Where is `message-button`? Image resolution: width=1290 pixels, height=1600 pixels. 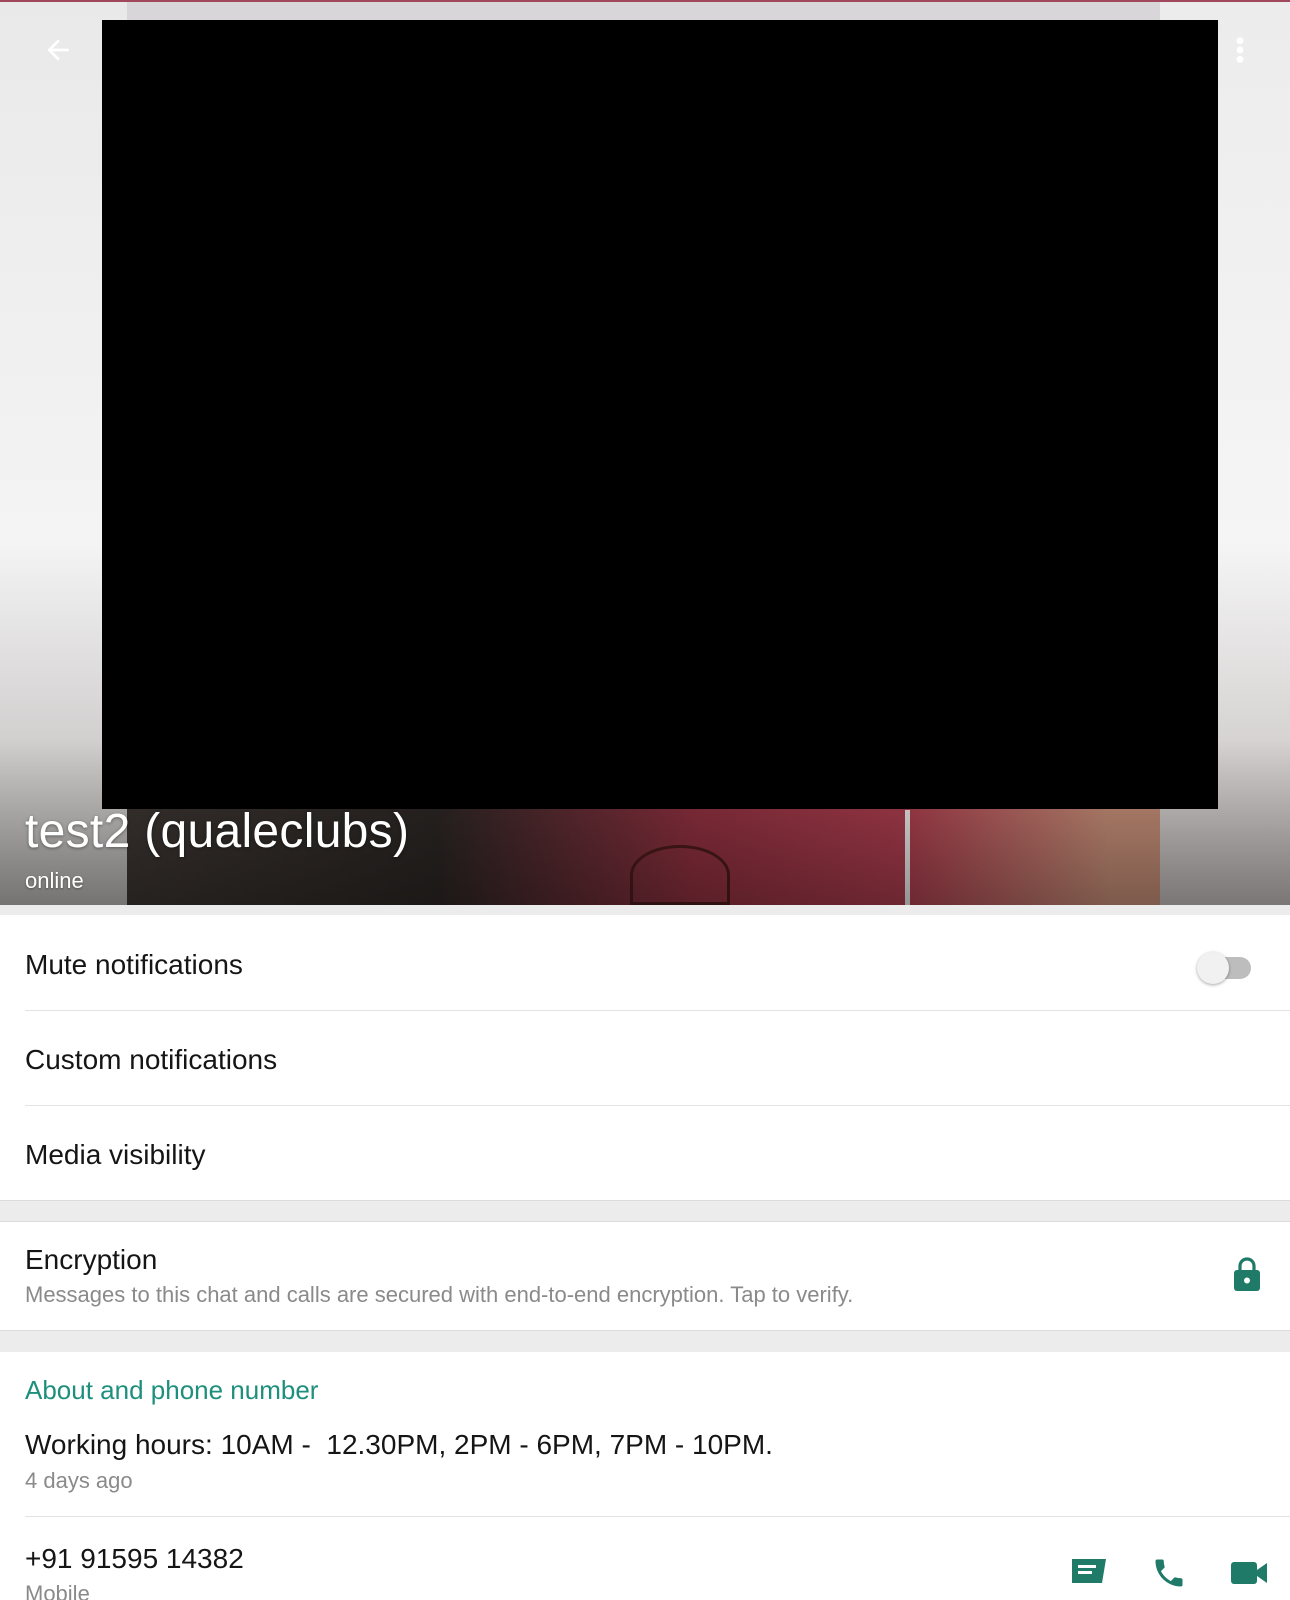
message-button is located at coordinates (1089, 1573).